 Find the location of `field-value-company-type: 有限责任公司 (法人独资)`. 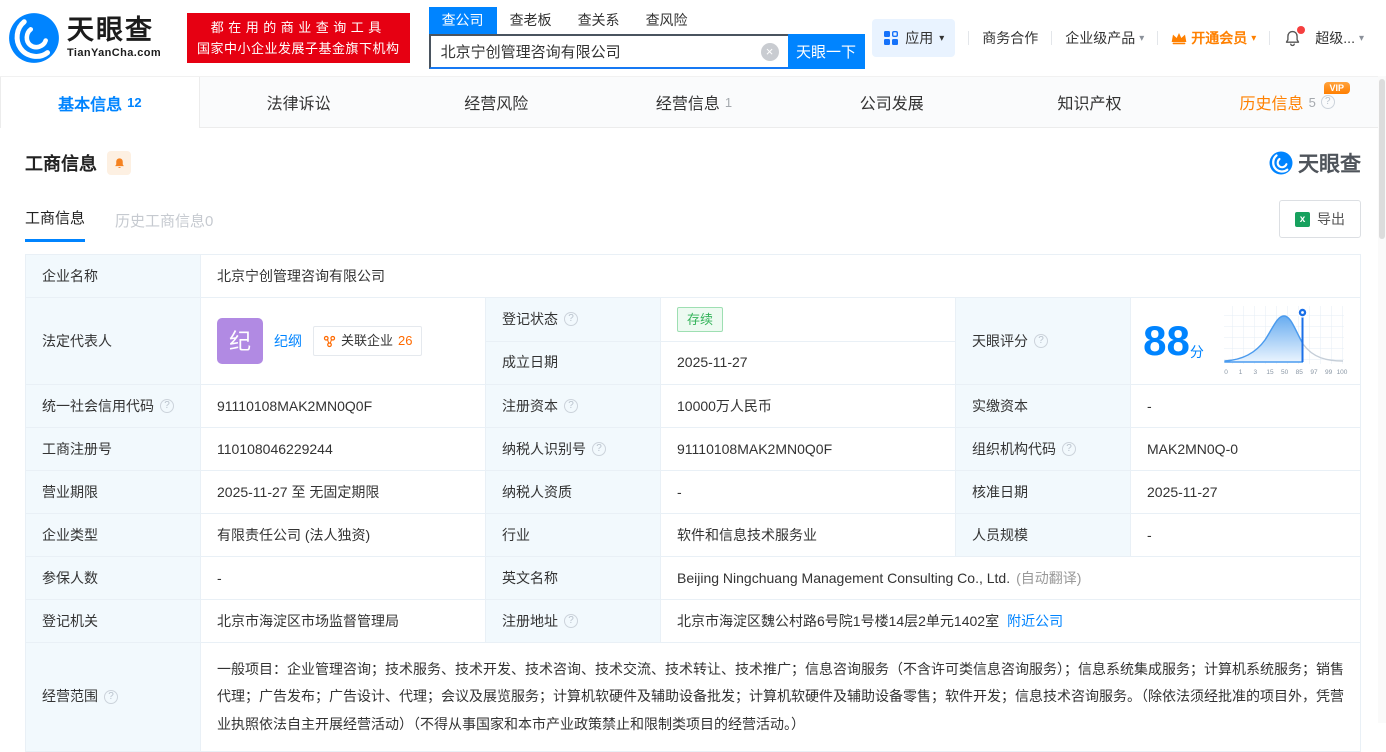

field-value-company-type: 有限责任公司 (法人独资) is located at coordinates (343, 535).